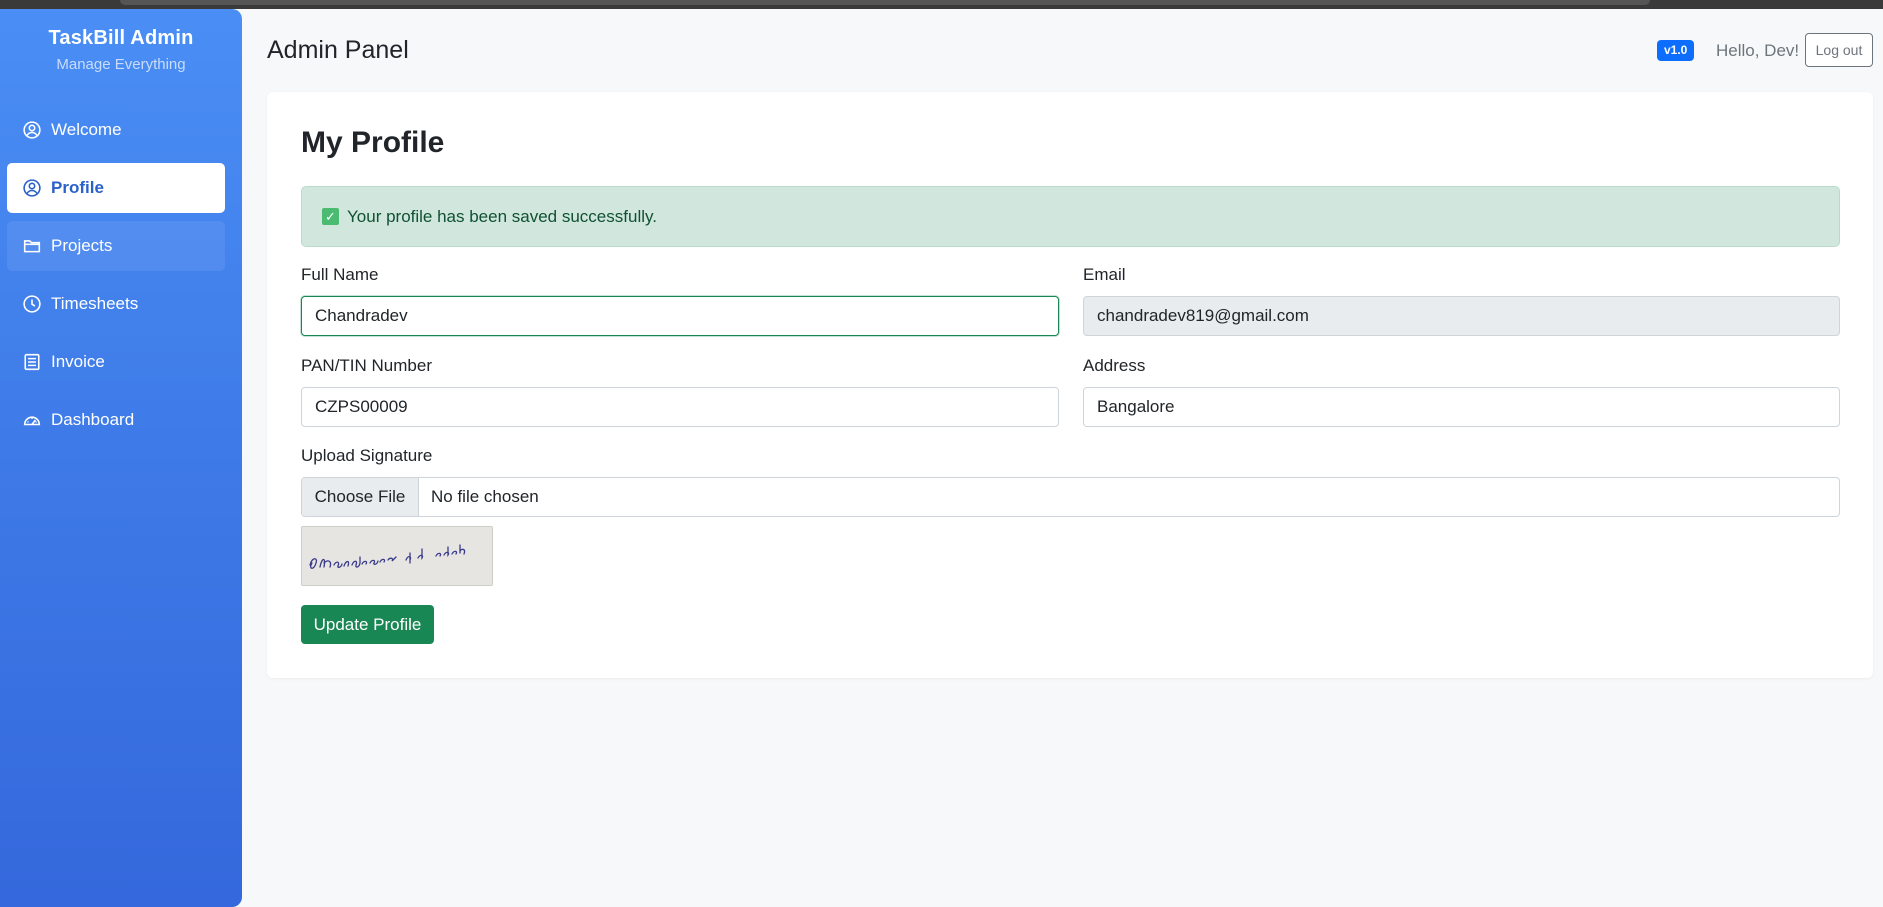 This screenshot has width=1883, height=907. Describe the element at coordinates (121, 64) in the screenshot. I see `brand-subtitle: Manage Everything` at that location.